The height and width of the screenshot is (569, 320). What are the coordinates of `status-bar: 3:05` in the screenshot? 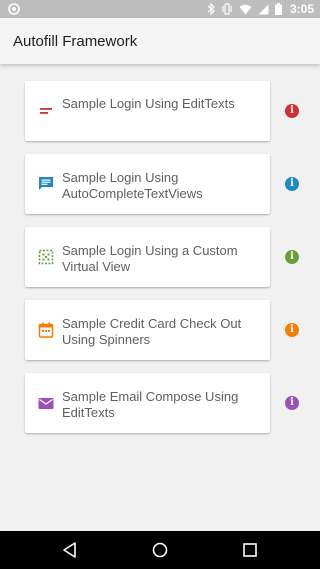 It's located at (160, 9).